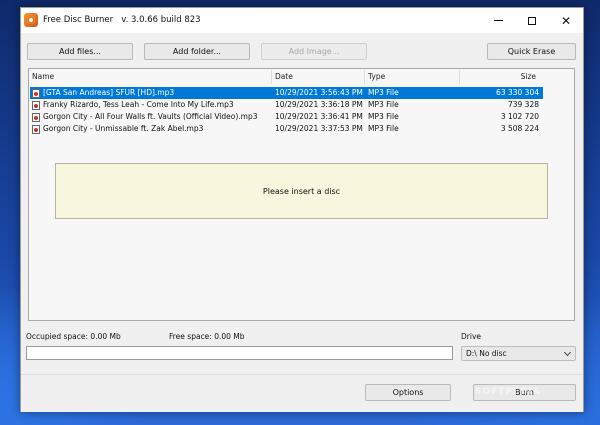 The image size is (600, 425). I want to click on disc-burner-app-icon, so click(31, 20).